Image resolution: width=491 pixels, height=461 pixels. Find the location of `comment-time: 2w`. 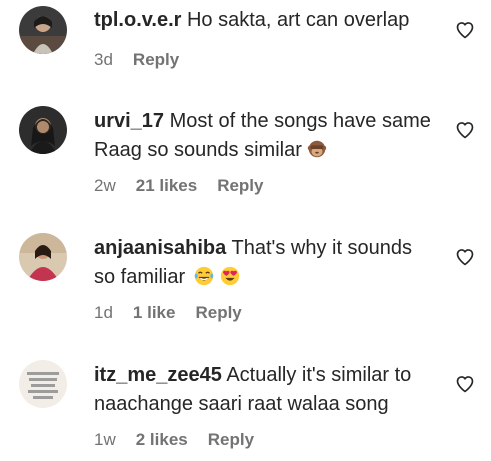

comment-time: 2w is located at coordinates (105, 185).